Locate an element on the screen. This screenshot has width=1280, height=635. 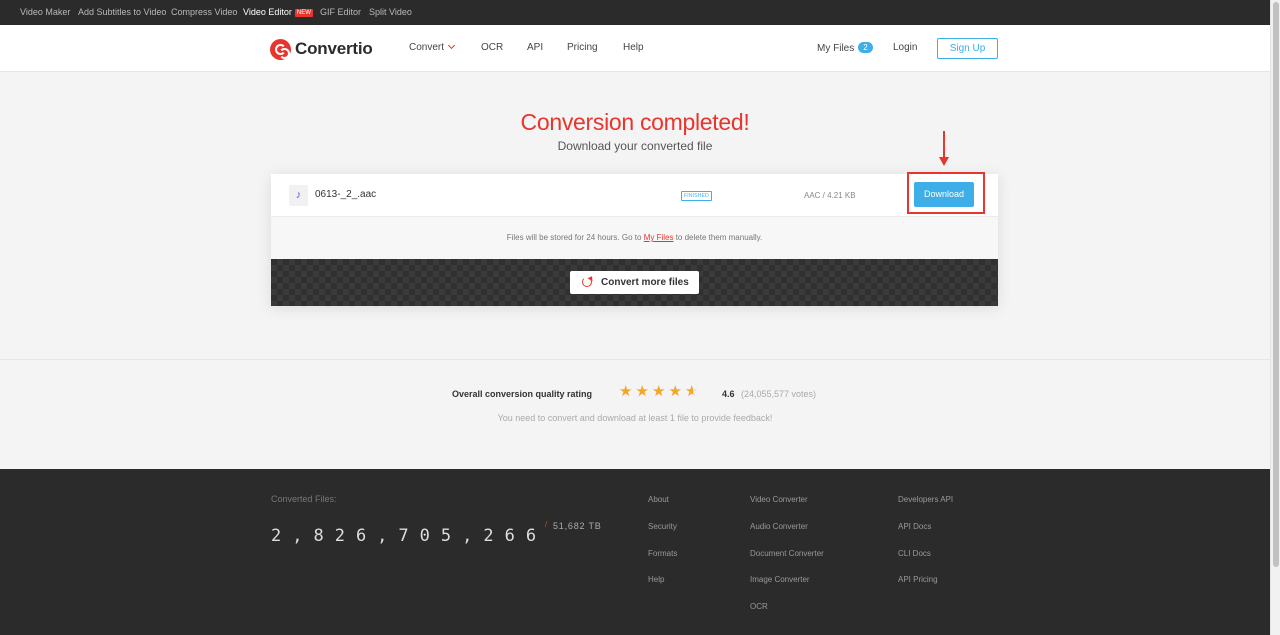
rating-votes: (24,055,577 votes) is located at coordinates (779, 394).